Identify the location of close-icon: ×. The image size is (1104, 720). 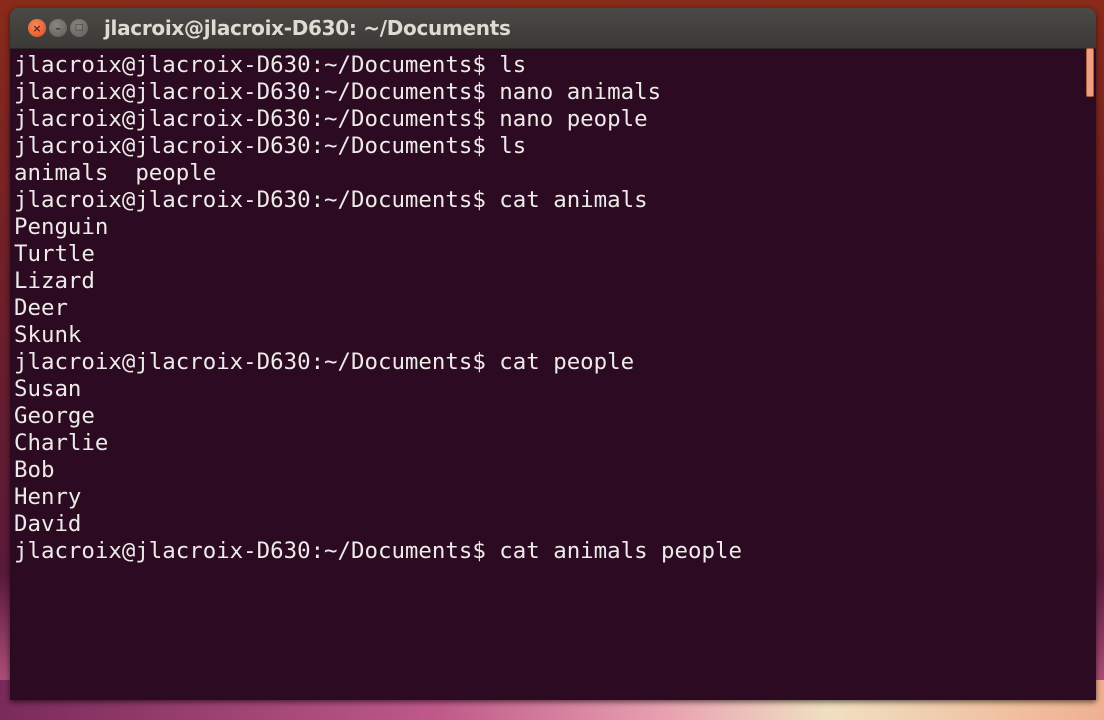
(37, 28).